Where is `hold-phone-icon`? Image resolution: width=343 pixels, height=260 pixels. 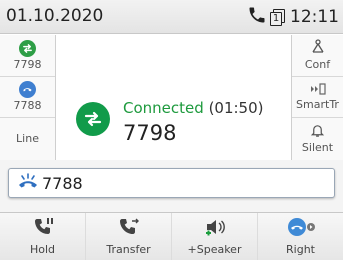 hold-phone-icon is located at coordinates (43, 229).